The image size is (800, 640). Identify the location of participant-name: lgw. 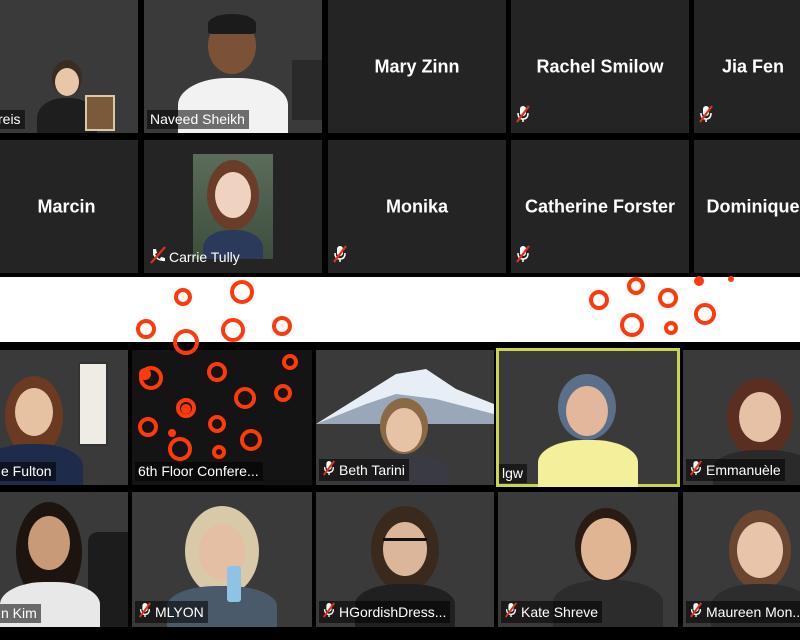
(513, 473).